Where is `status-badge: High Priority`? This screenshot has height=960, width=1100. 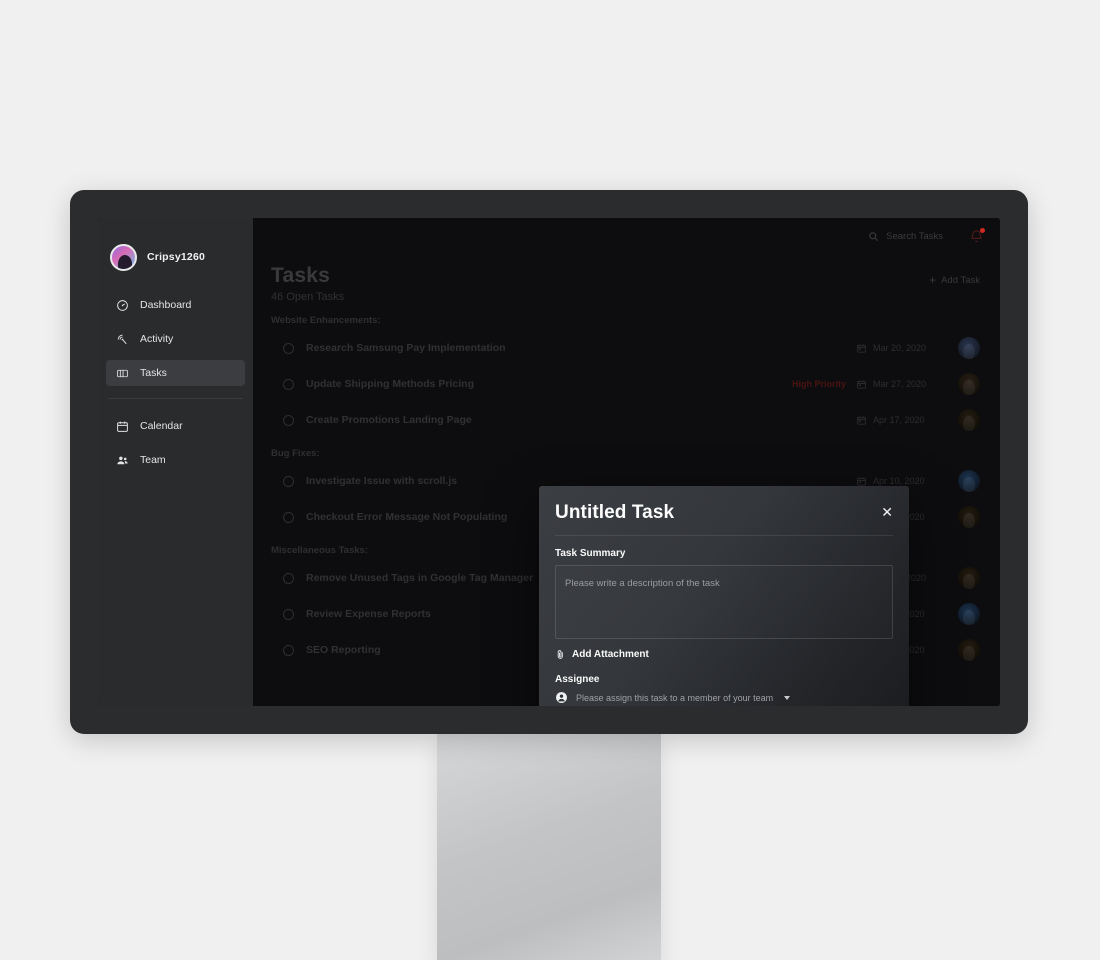 status-badge: High Priority is located at coordinates (818, 384).